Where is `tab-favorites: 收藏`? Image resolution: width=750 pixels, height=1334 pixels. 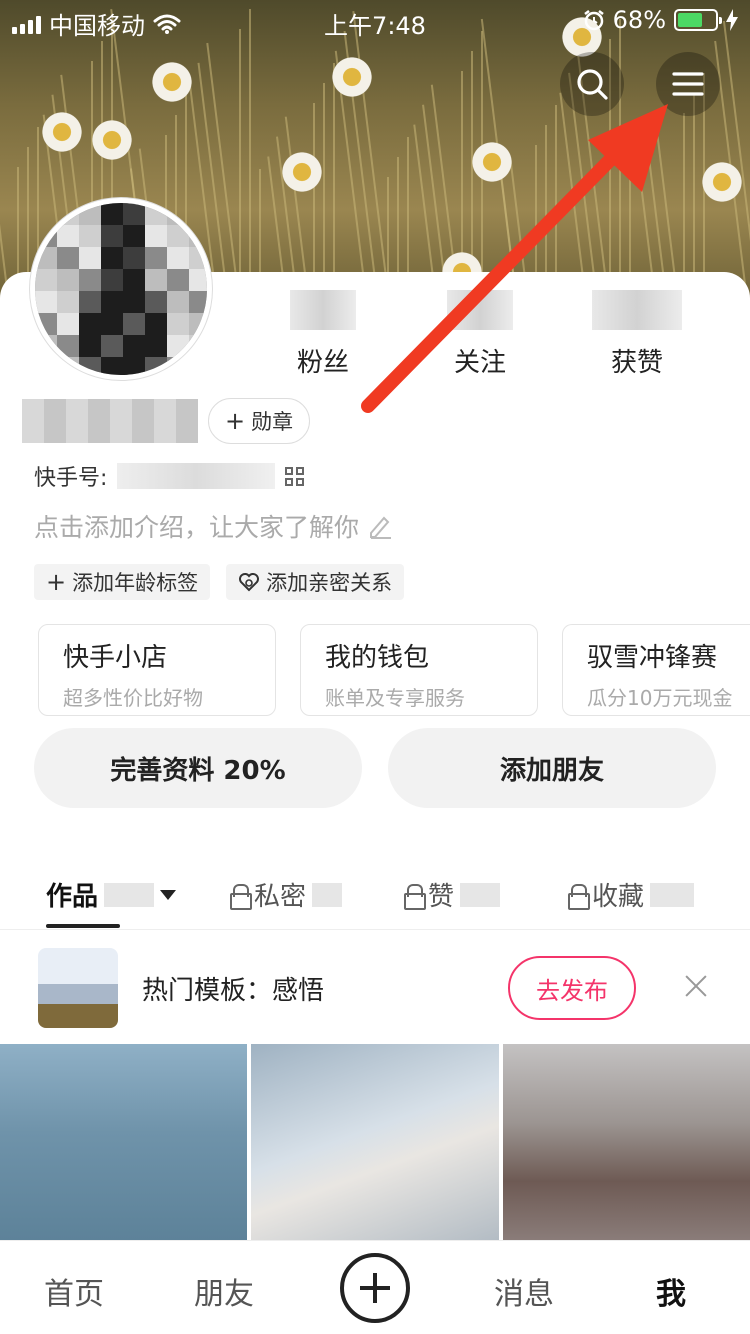
tab-favorites: 收藏 is located at coordinates (631, 894).